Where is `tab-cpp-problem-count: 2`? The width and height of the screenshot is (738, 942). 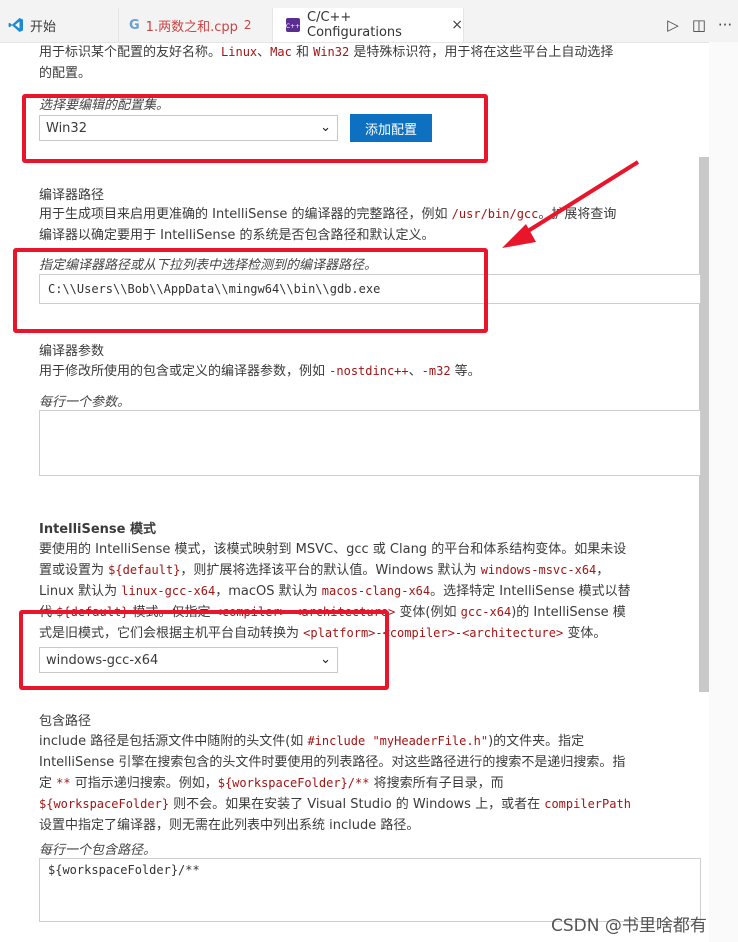
tab-cpp-problem-count: 2 is located at coordinates (247, 25).